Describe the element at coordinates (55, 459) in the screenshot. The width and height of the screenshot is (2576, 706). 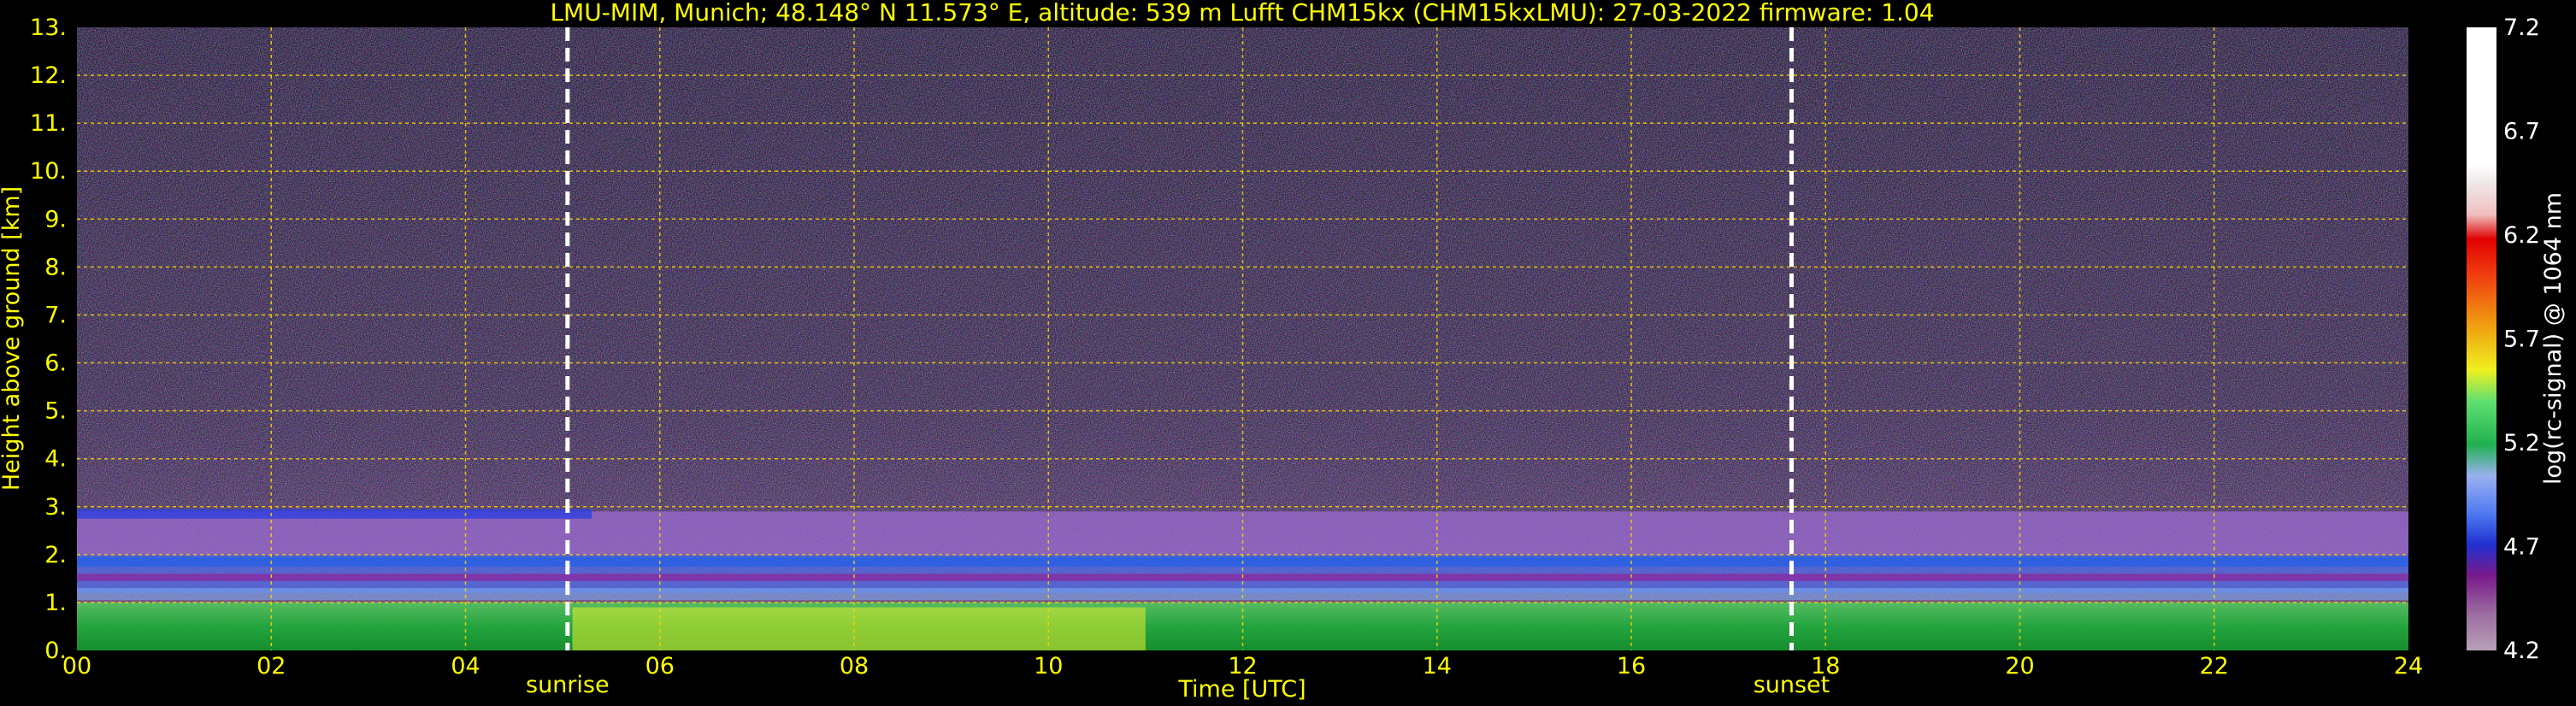
I see `y-tick-label: 4.` at that location.